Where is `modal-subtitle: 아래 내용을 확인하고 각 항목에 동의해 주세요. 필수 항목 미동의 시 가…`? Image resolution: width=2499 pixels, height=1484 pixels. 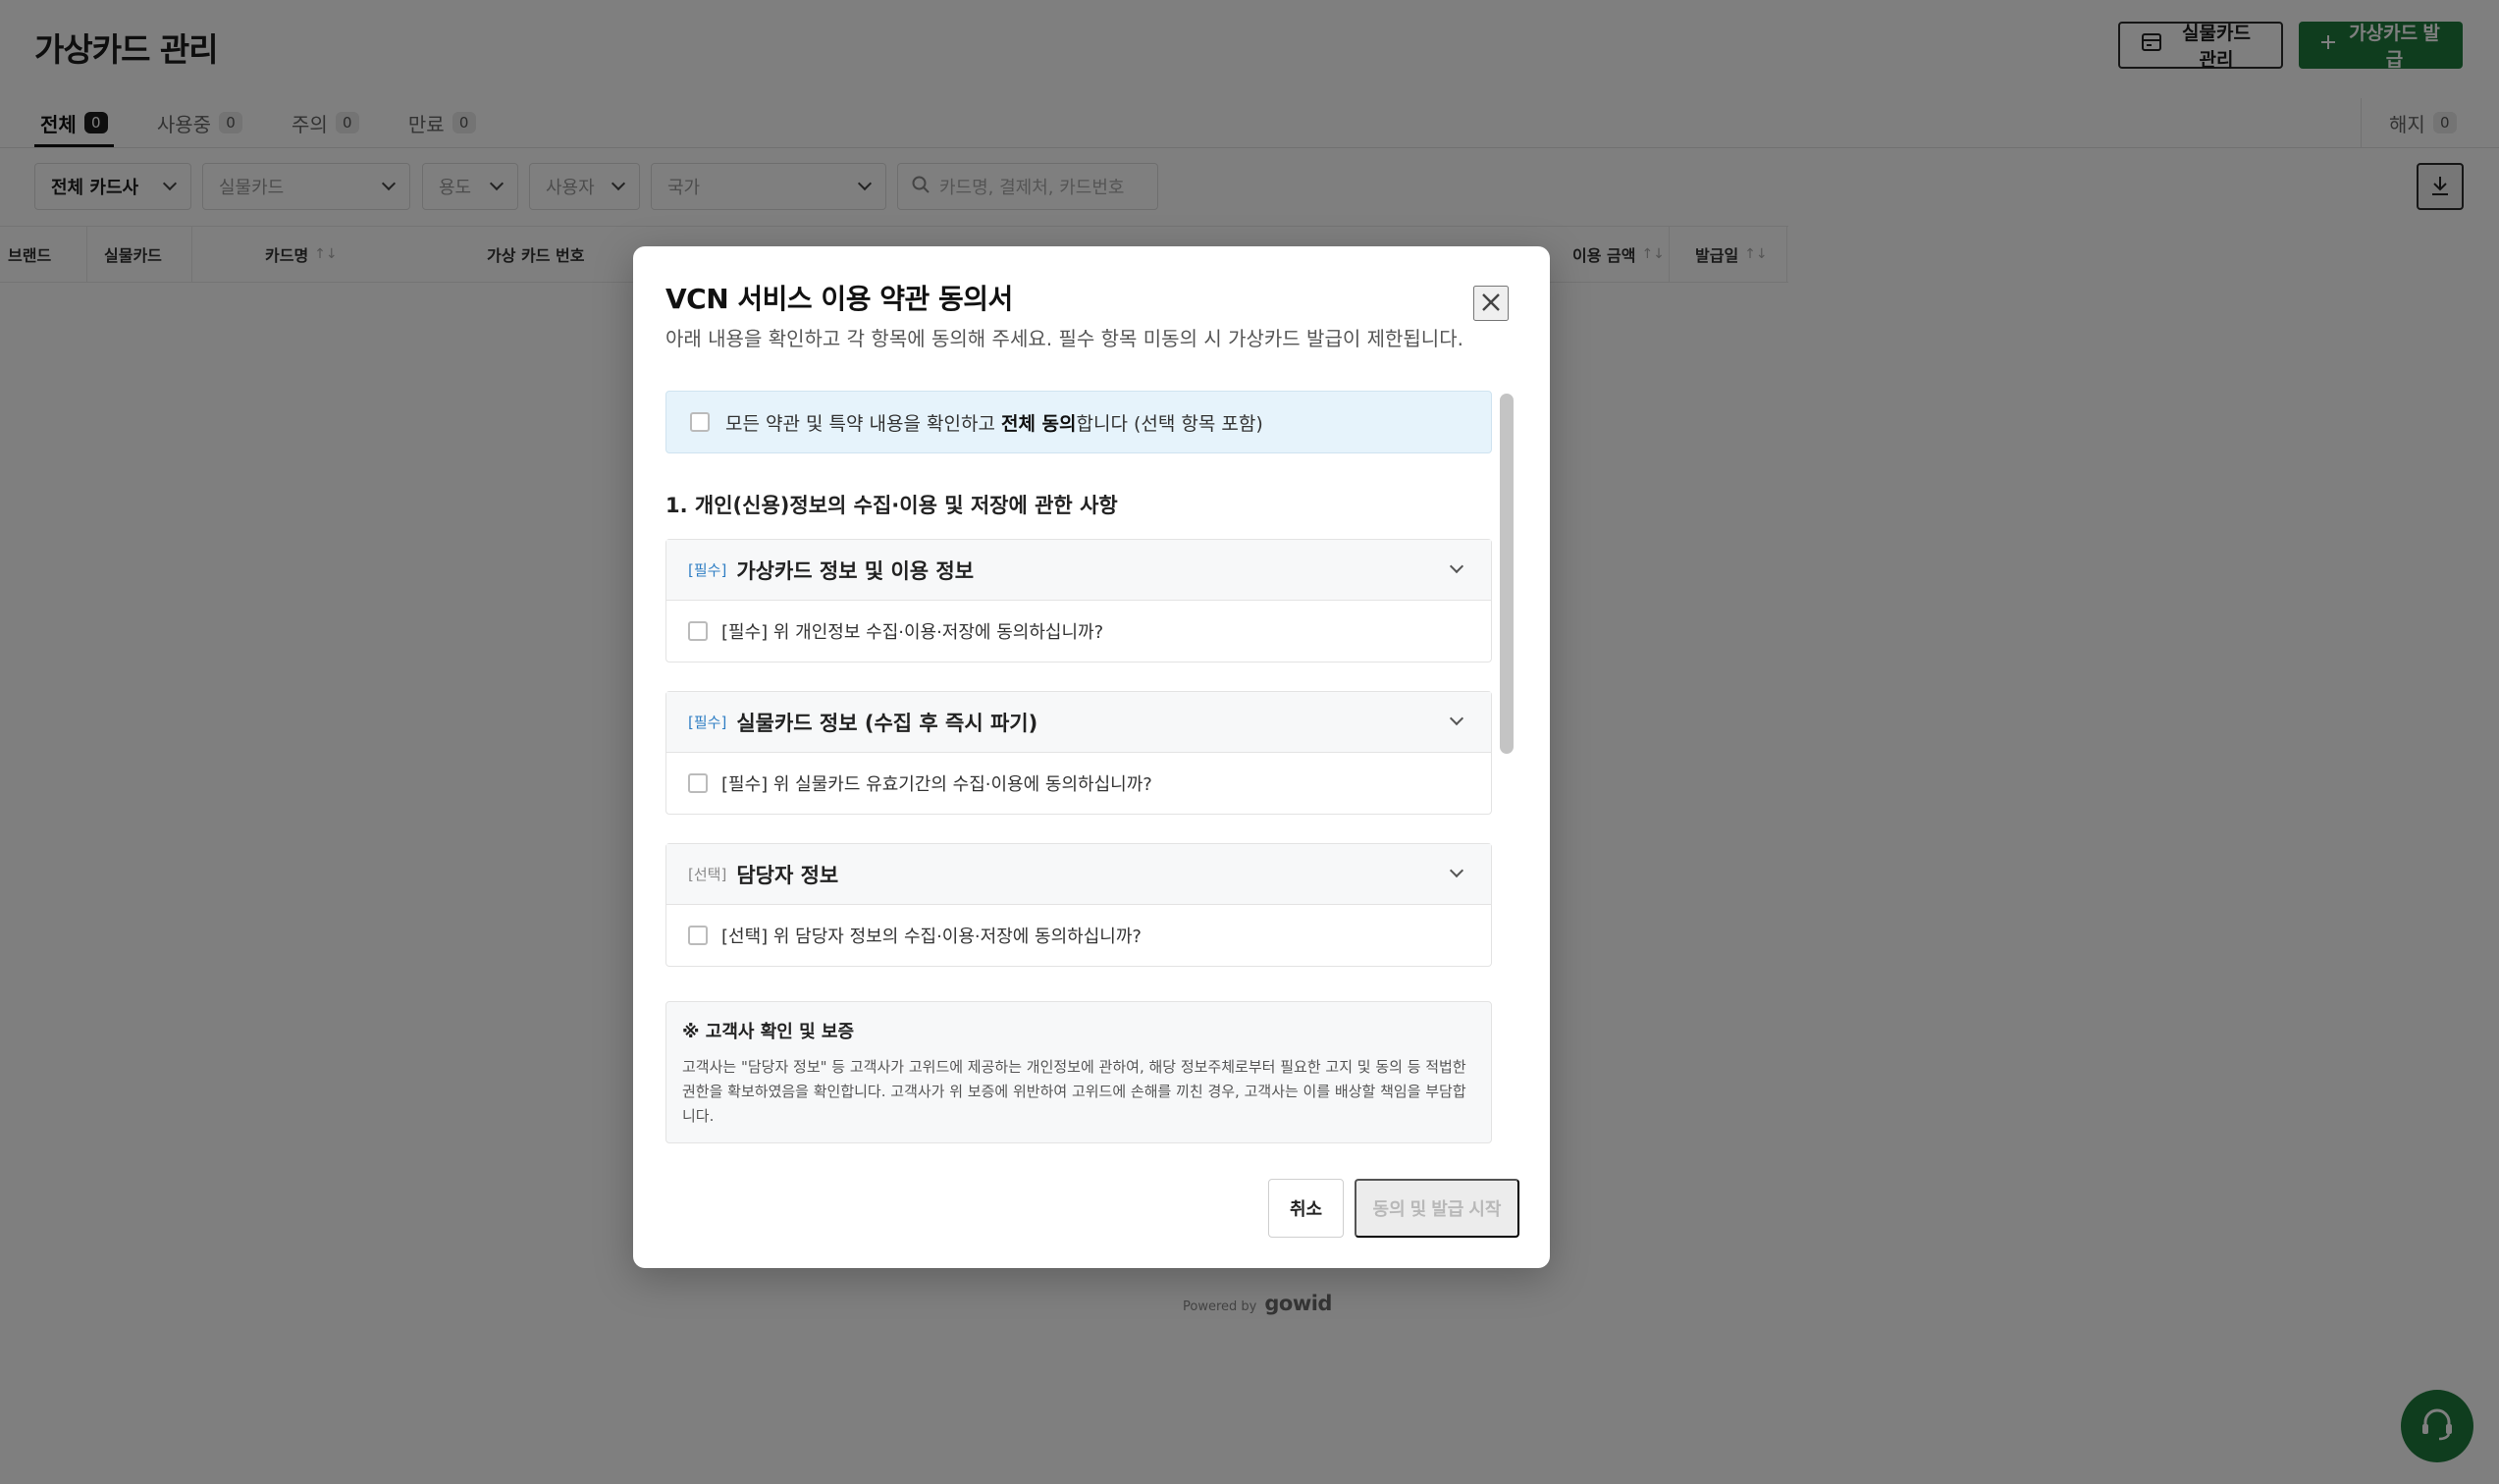 modal-subtitle: 아래 내용을 확인하고 각 항목에 동의해 주세요. 필수 항목 미동의 시 가… is located at coordinates (1064, 338).